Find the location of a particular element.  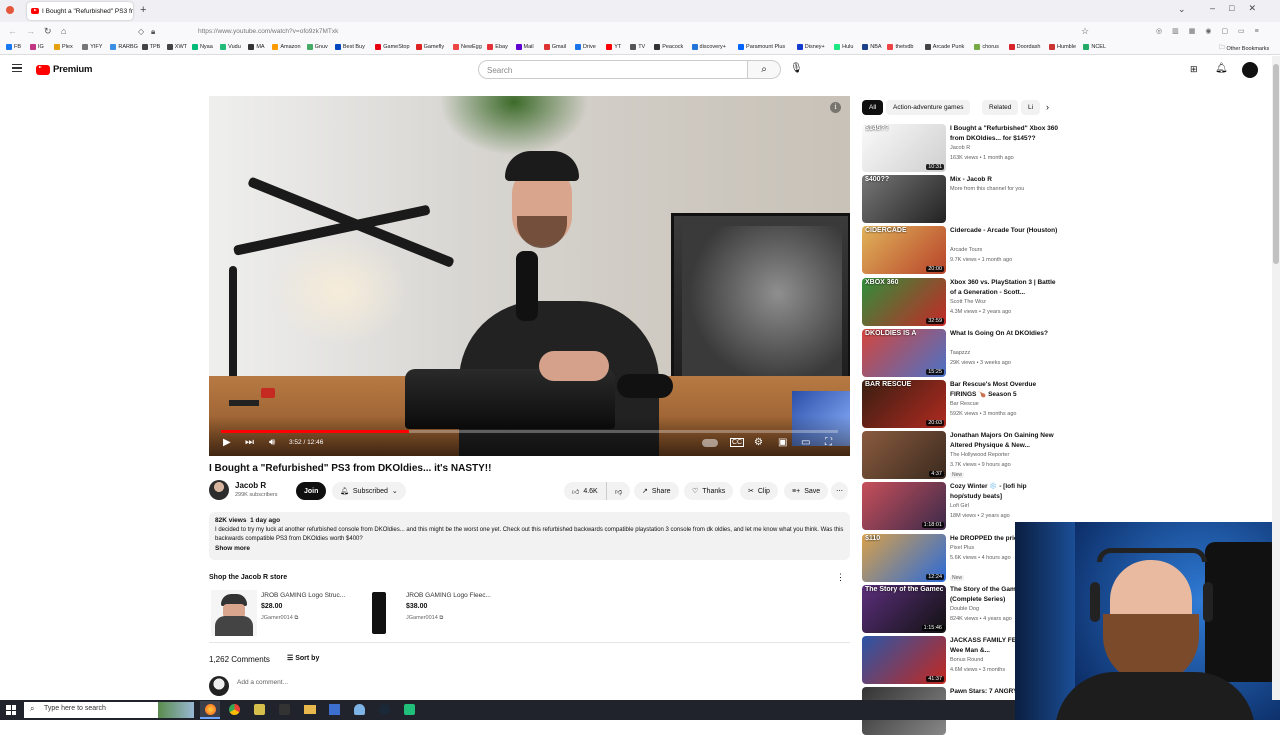

bookmark-item: Gamefly is located at coordinates (429, 47).